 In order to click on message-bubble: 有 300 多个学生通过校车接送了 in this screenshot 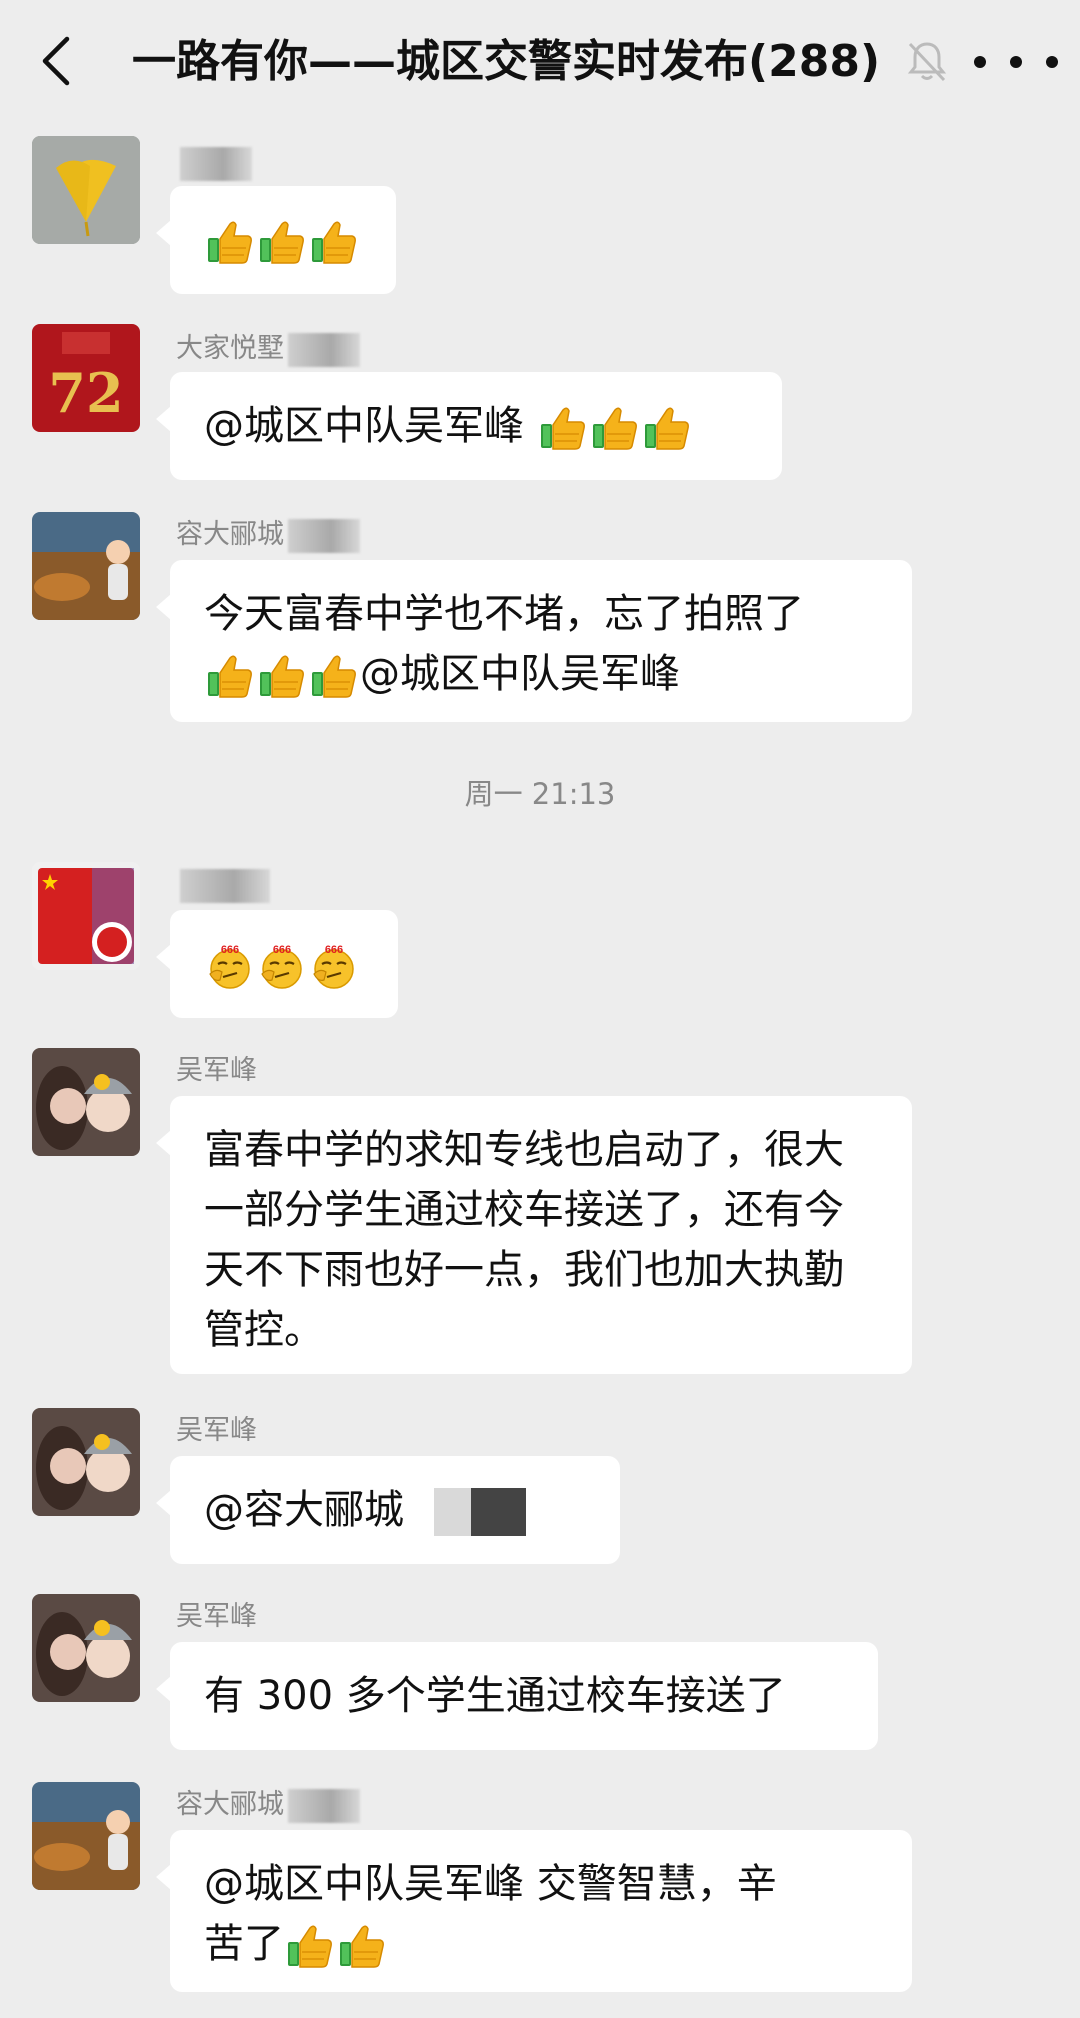, I will do `click(517, 1696)`.